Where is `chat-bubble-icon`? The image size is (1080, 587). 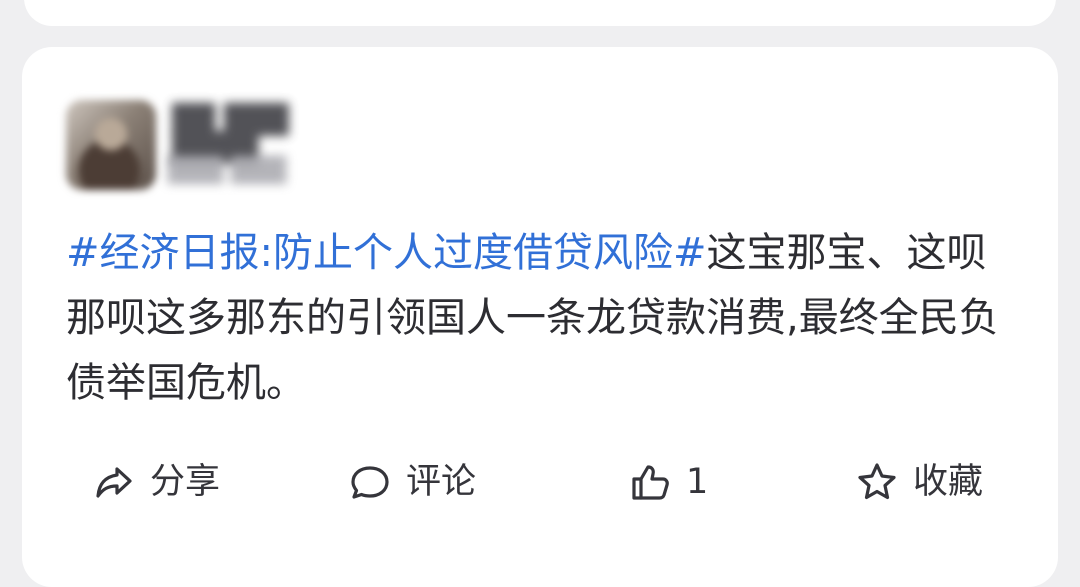
chat-bubble-icon is located at coordinates (370, 482).